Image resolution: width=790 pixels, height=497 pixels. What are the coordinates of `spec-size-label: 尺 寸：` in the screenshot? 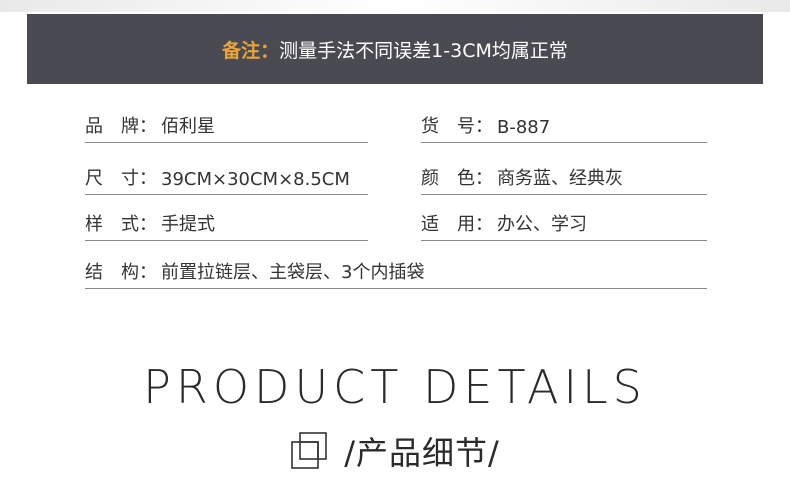 It's located at (121, 178).